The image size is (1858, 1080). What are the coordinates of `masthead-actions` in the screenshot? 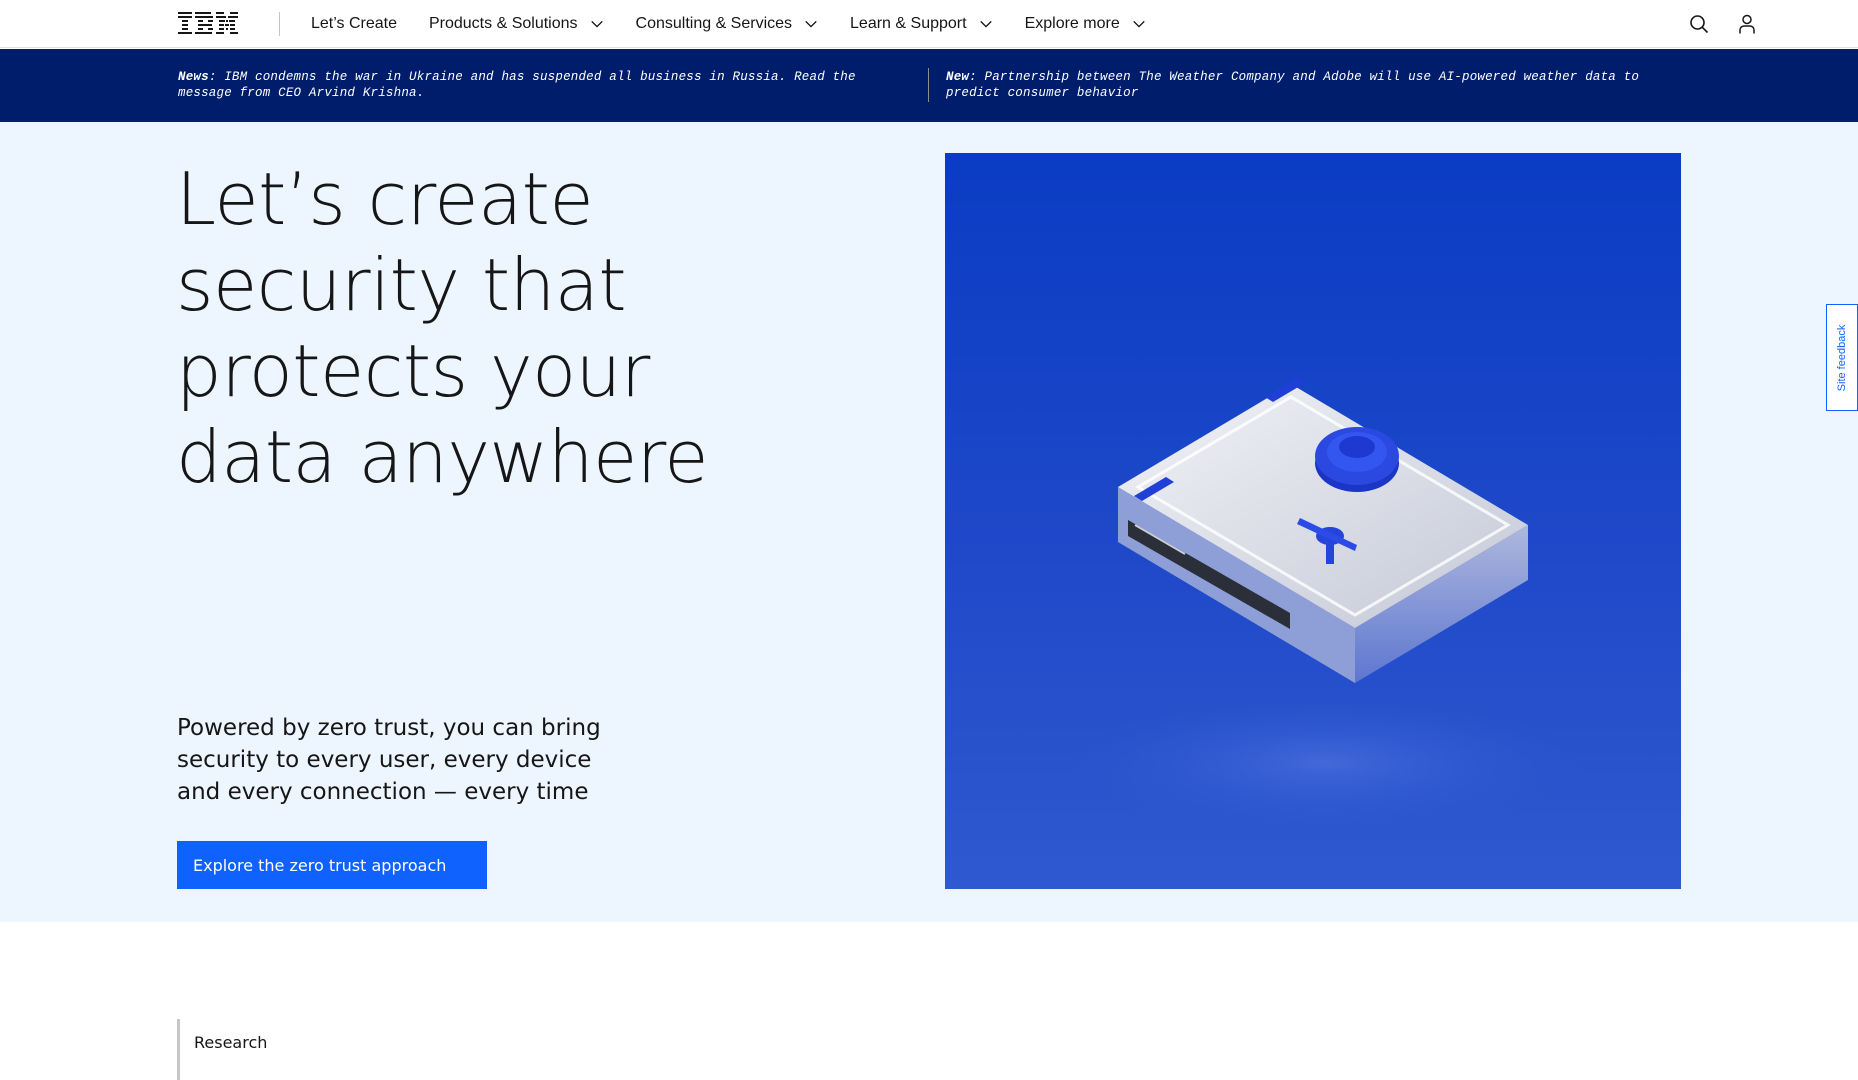 It's located at (1723, 24).